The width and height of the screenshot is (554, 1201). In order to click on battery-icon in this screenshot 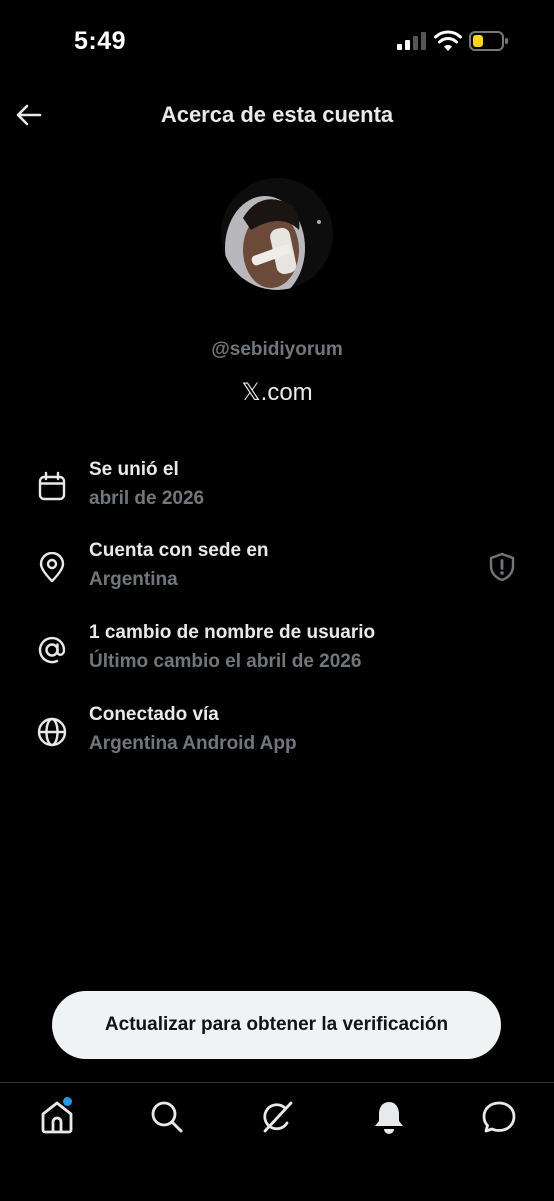, I will do `click(488, 41)`.